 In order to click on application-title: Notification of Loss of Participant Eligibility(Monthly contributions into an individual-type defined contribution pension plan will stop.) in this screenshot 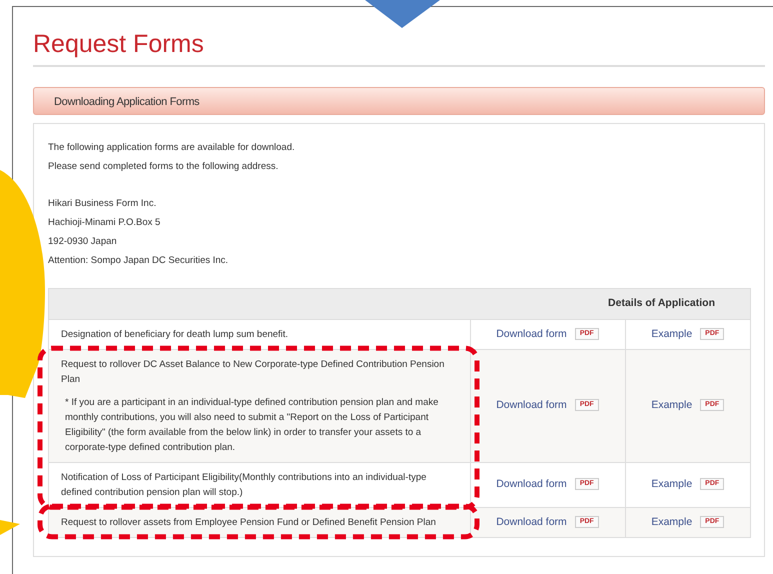, I will do `click(244, 485)`.